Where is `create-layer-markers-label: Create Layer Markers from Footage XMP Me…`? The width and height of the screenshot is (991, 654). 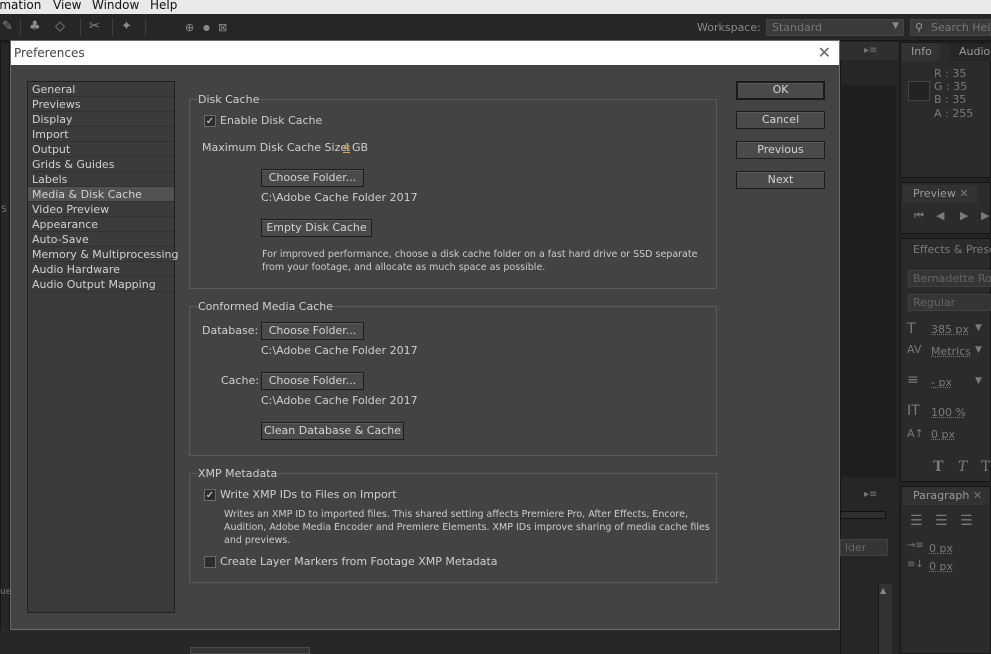
create-layer-markers-label: Create Layer Markers from Footage XMP Me… is located at coordinates (359, 561).